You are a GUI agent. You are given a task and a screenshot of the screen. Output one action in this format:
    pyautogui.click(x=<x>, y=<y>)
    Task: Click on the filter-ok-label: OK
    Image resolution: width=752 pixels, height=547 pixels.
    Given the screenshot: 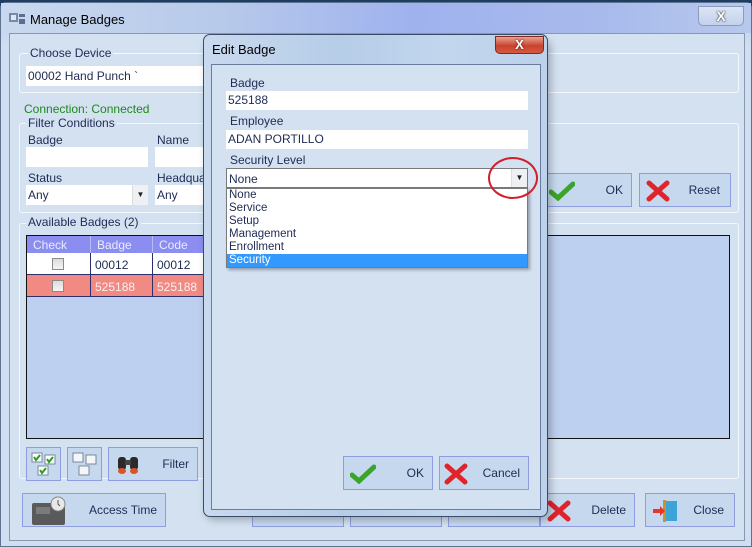 What is the action you would take?
    pyautogui.click(x=614, y=190)
    